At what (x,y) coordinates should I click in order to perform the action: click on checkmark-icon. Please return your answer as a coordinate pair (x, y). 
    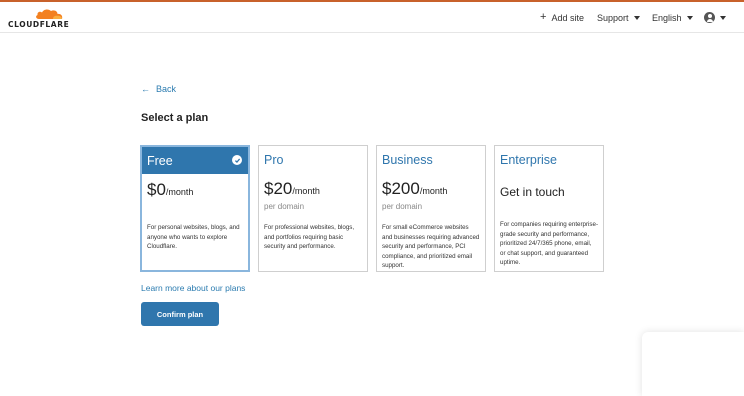
    Looking at the image, I should click on (237, 160).